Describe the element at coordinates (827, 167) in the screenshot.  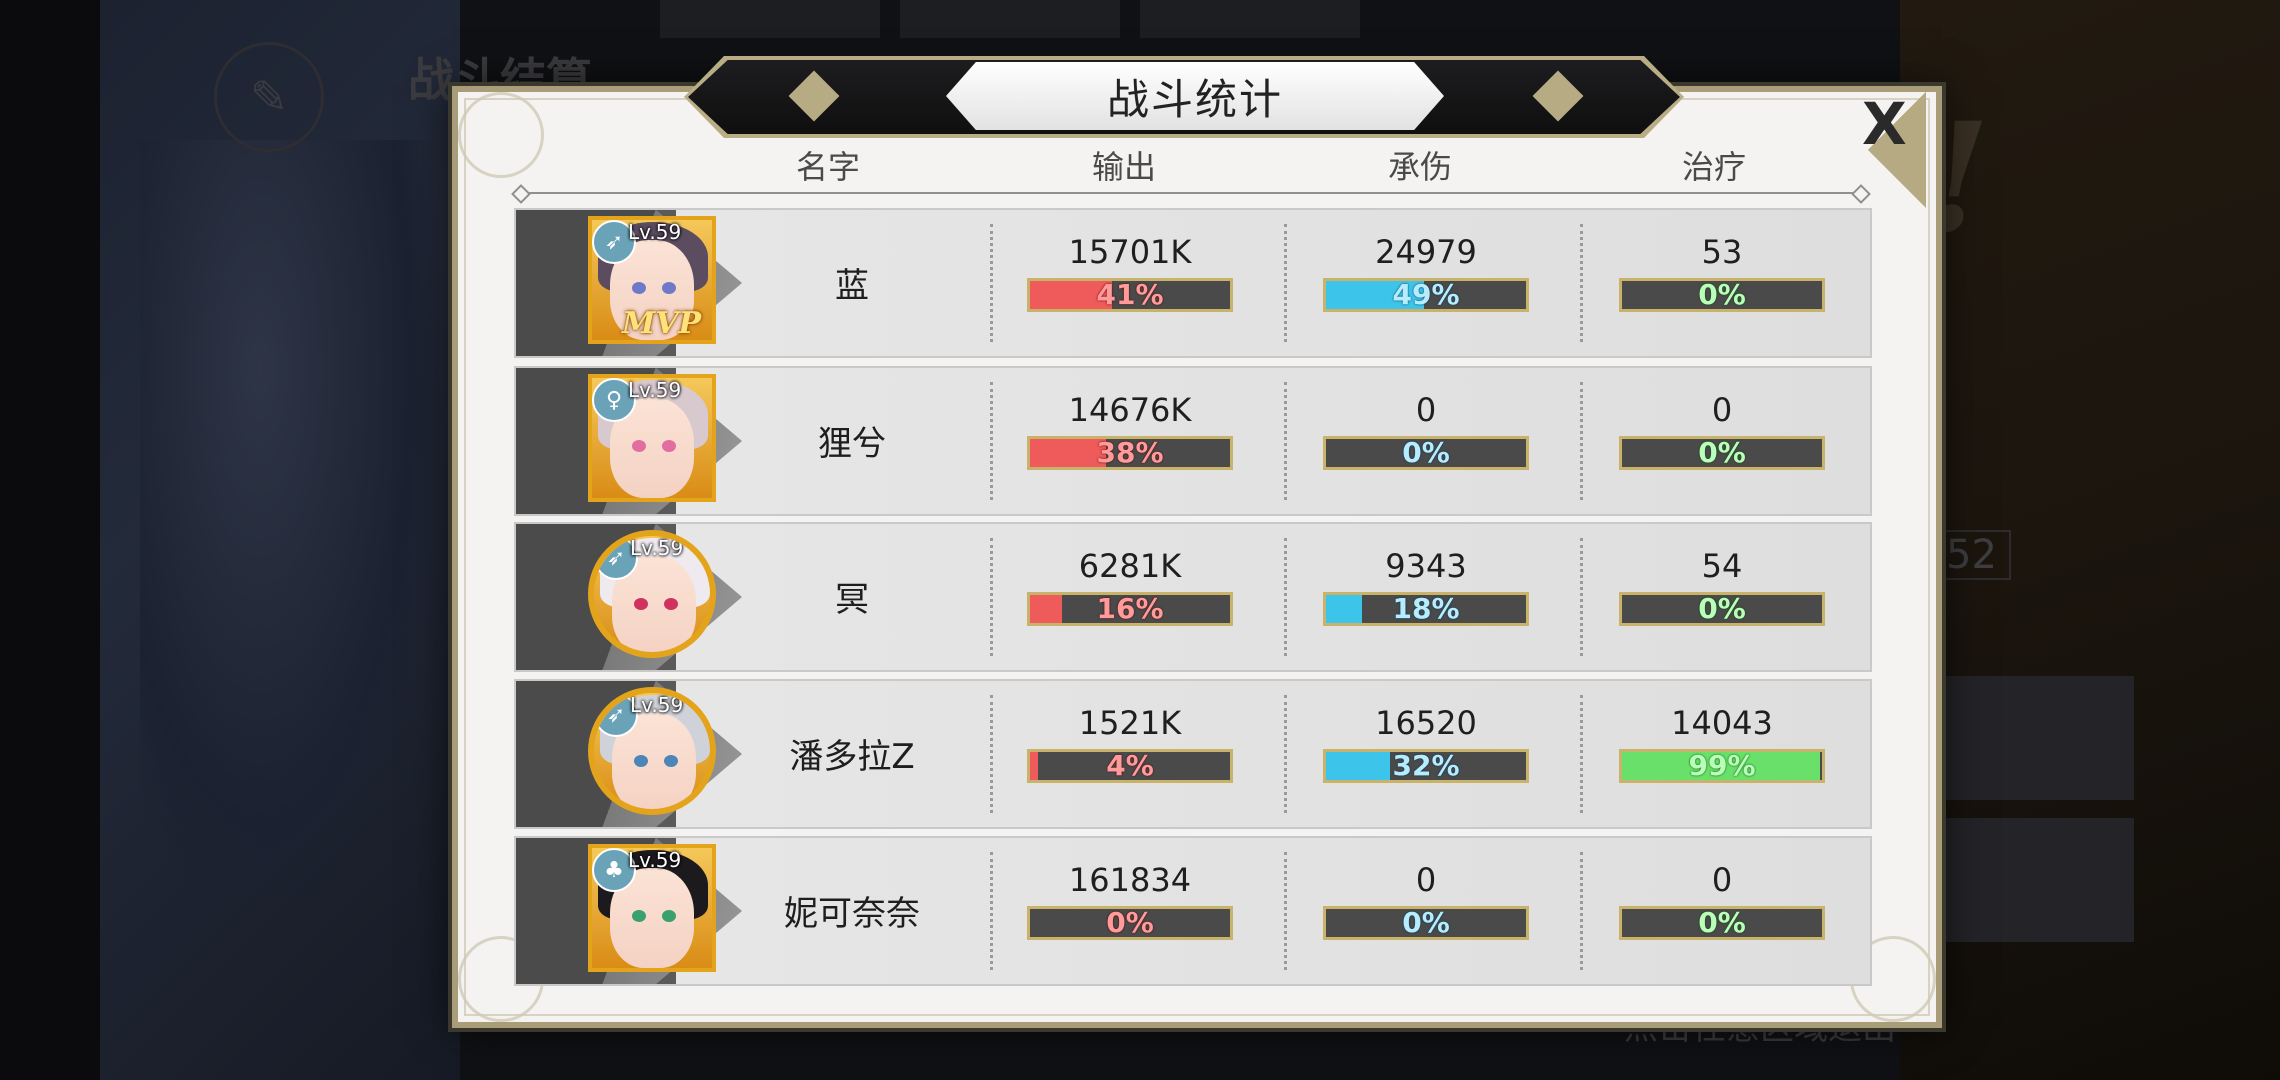
I see `column-header-name: 名字` at that location.